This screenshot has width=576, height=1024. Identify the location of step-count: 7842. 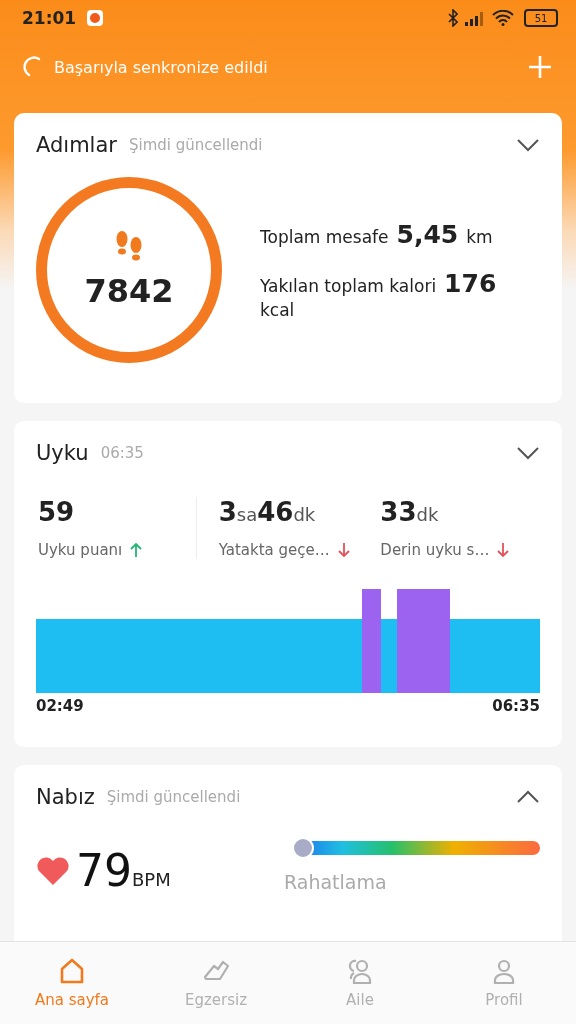
(129, 291).